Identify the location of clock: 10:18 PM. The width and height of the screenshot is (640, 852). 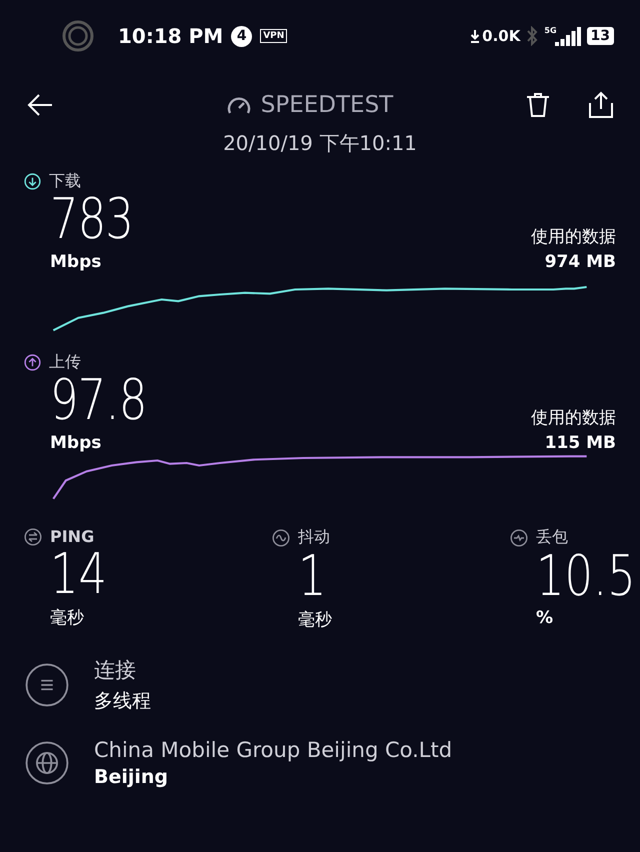
(171, 36).